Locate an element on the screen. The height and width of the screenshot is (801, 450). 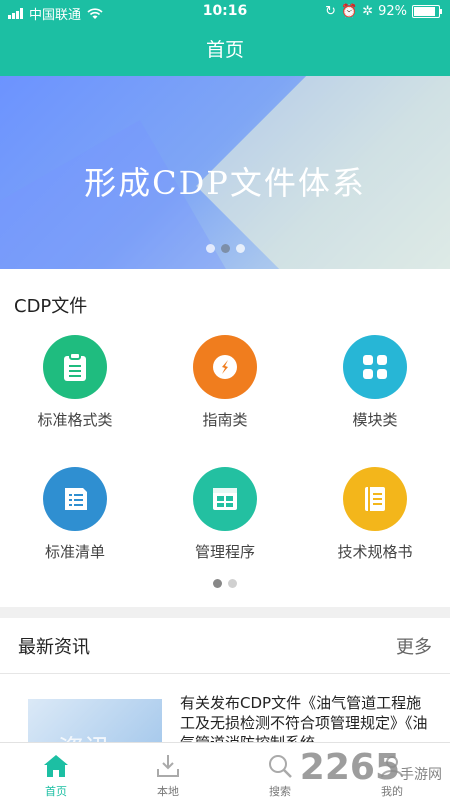
watermark-number: 2265 is located at coordinates (349, 767).